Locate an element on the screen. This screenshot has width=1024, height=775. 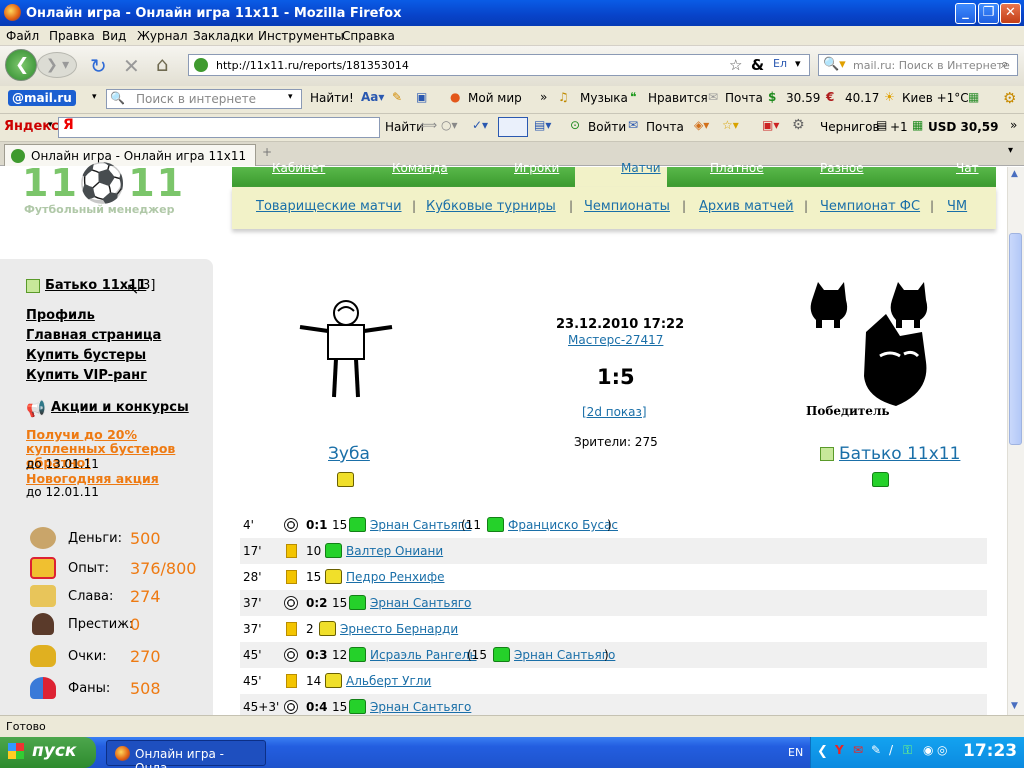
search-engine-icon: 🔍▾ is located at coordinates (834, 64).